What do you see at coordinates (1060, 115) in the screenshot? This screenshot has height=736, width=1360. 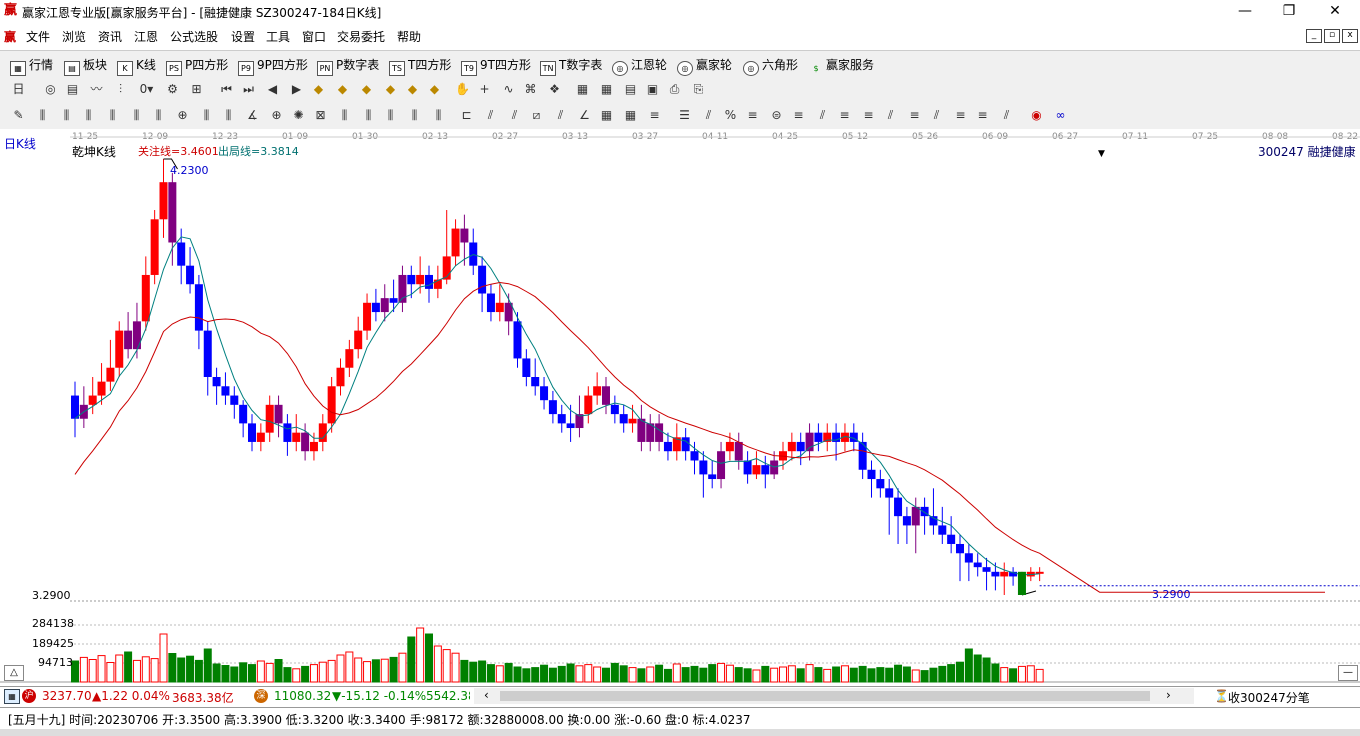 I see `infinity-icon: ∞` at bounding box center [1060, 115].